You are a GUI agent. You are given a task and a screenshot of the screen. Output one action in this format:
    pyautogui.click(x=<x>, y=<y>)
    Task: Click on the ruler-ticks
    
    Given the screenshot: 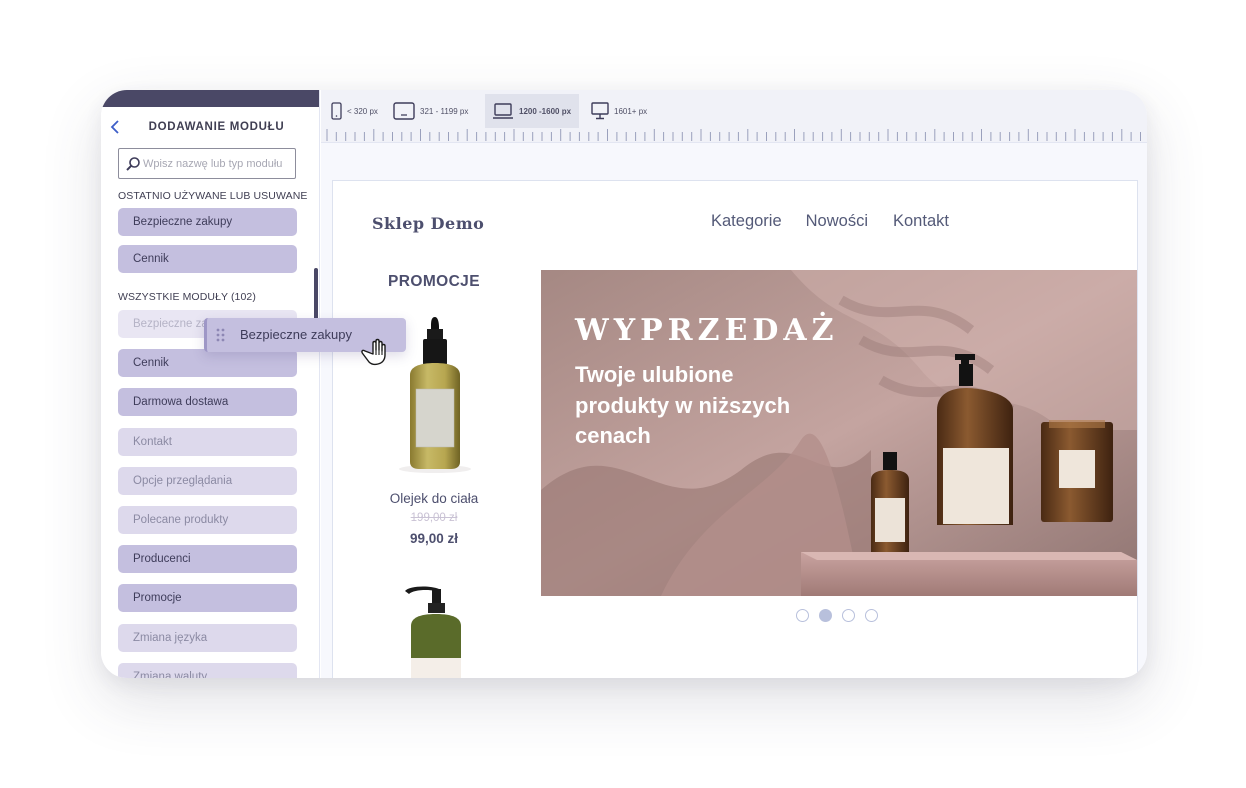 What is the action you would take?
    pyautogui.click(x=733, y=135)
    